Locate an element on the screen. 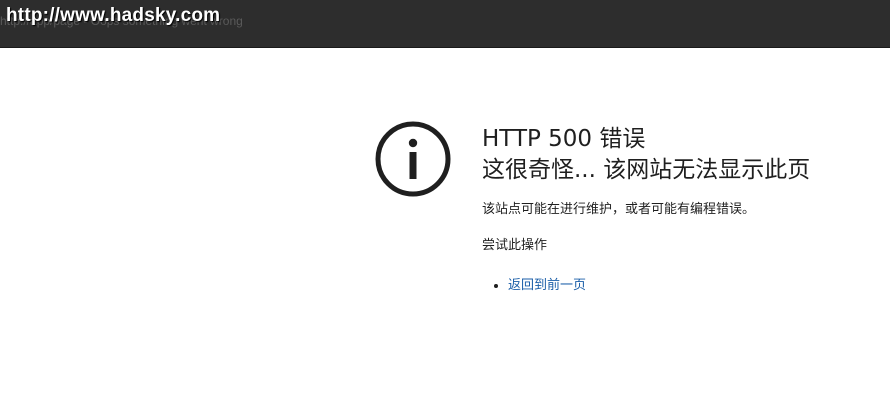 The width and height of the screenshot is (890, 400). error-title: HTTP 500 错误 is located at coordinates (564, 139).